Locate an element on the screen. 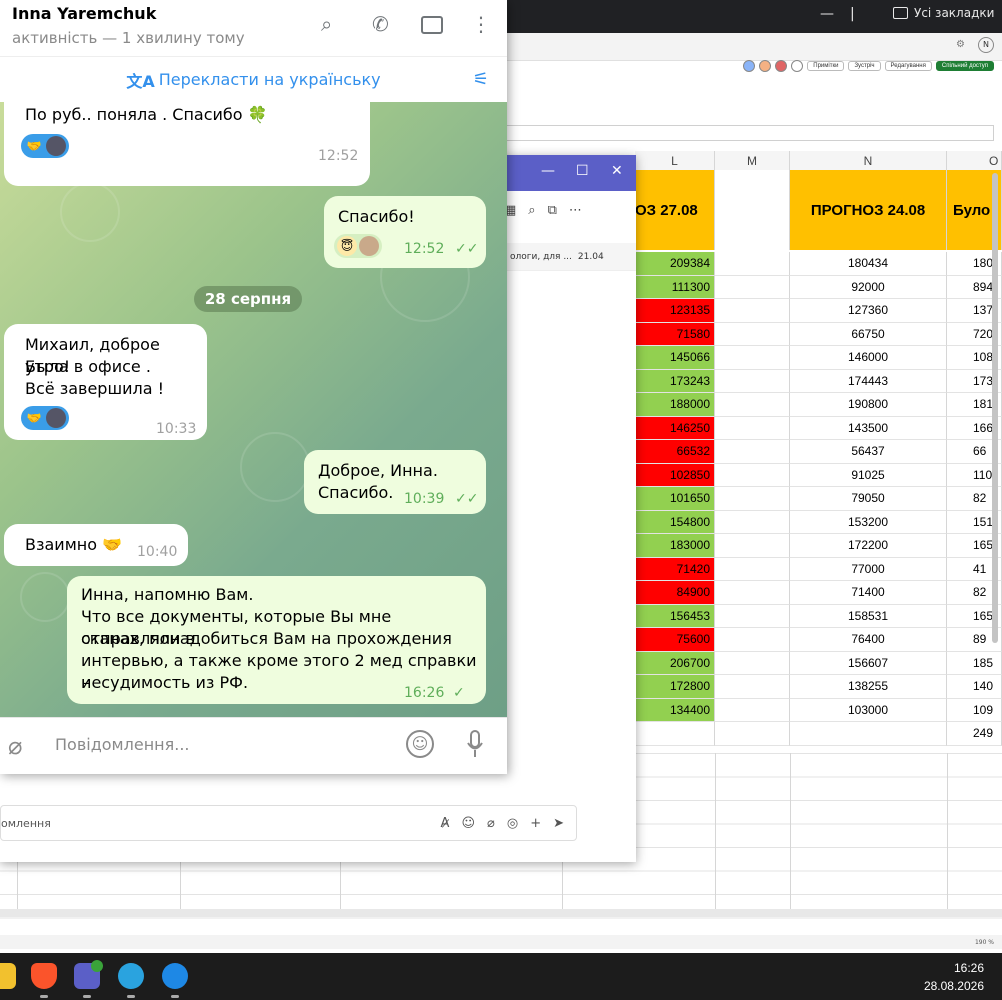 The height and width of the screenshot is (1000, 1002). cell-l: 123135 is located at coordinates (675, 311).